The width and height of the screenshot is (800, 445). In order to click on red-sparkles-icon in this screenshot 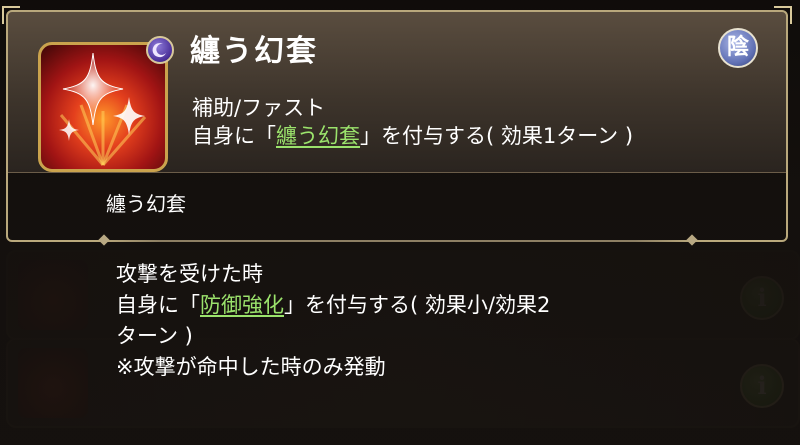, I will do `click(103, 109)`.